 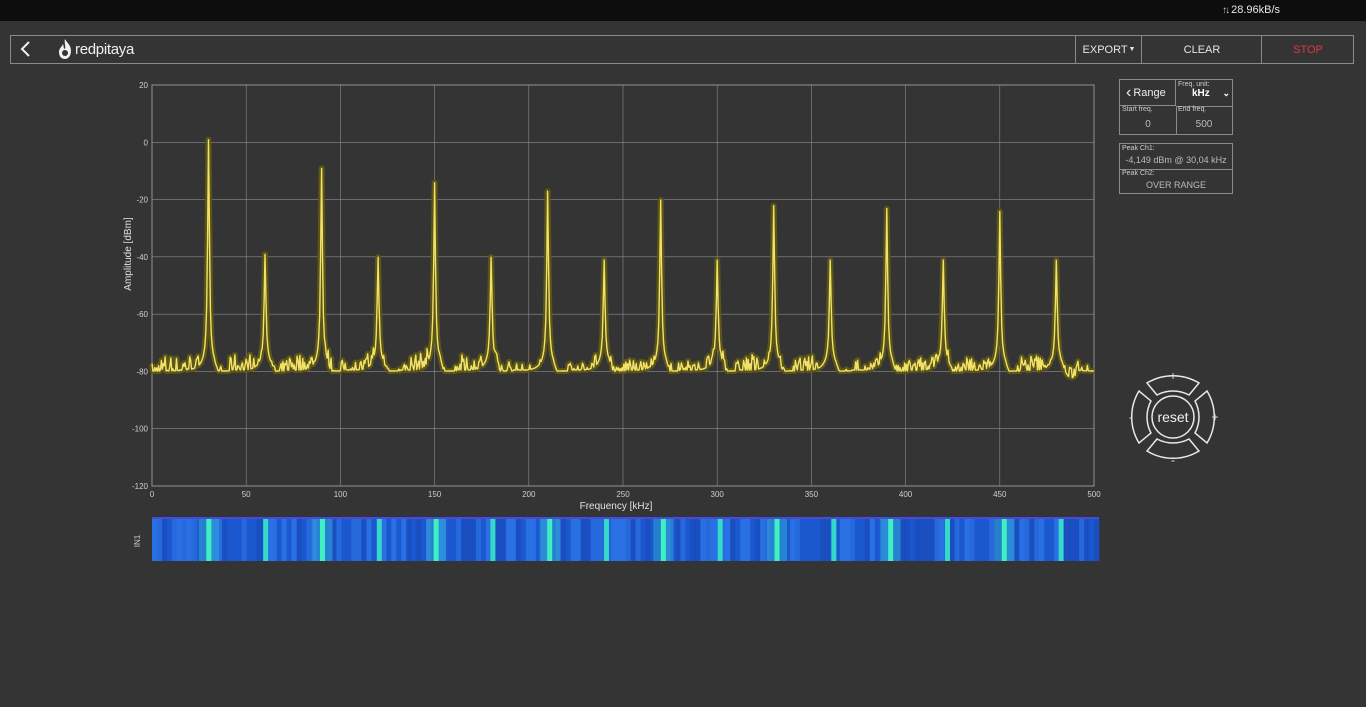 I want to click on end-freq-cell: End freq. 500, so click(x=1204, y=120).